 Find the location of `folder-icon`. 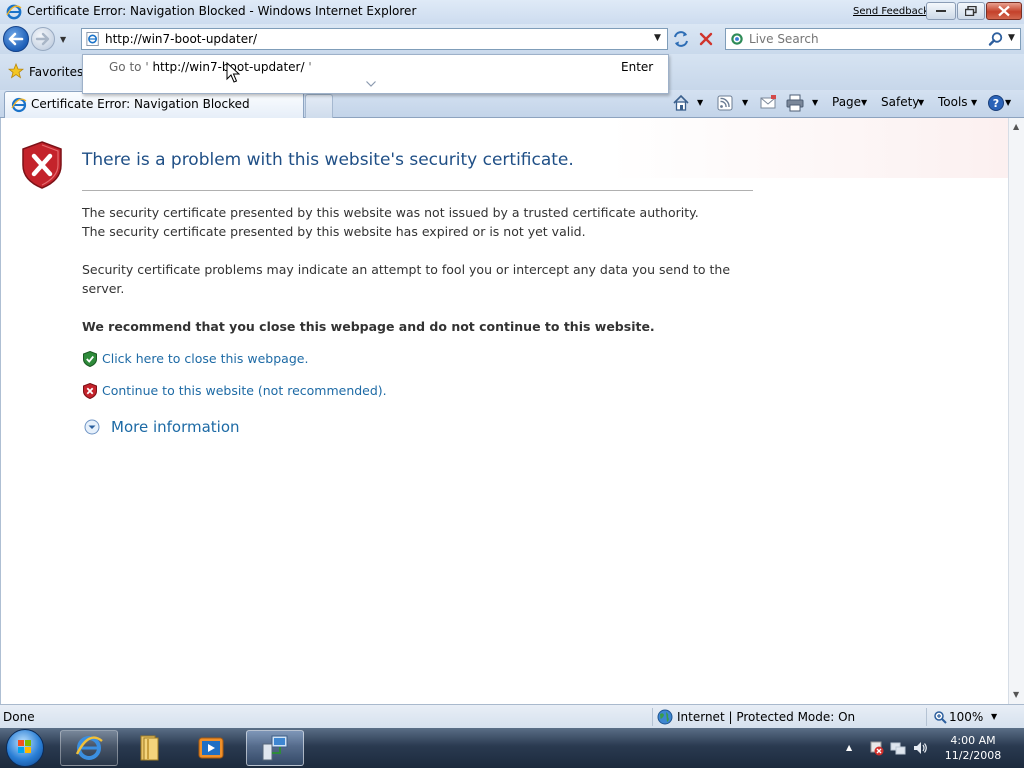

folder-icon is located at coordinates (149, 748).